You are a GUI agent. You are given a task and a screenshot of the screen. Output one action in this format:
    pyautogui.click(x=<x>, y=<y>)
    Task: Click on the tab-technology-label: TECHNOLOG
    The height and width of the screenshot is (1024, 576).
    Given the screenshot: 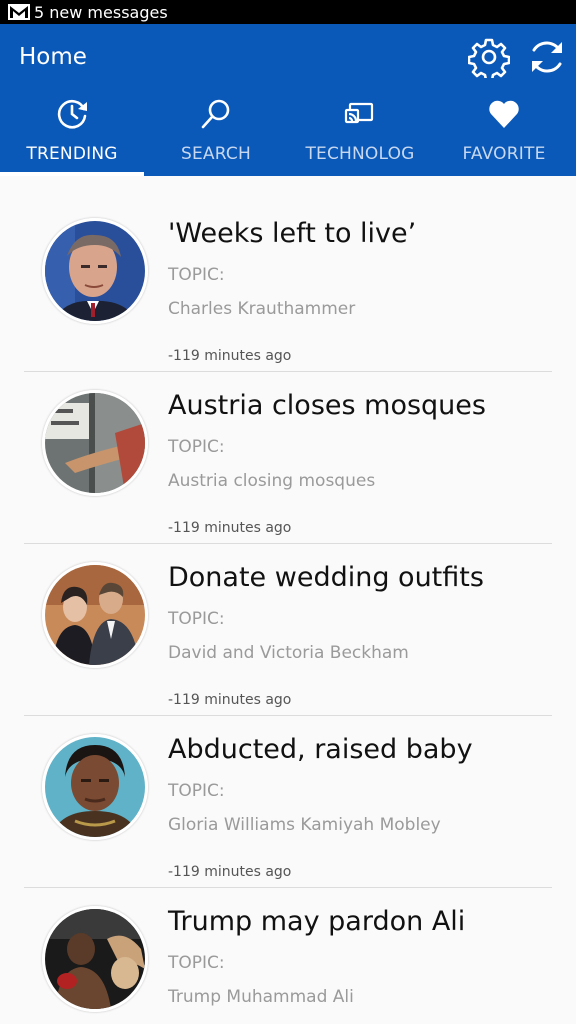 What is the action you would take?
    pyautogui.click(x=360, y=154)
    